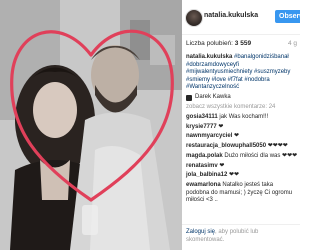 The image size is (320, 250). I want to click on comment-text: jak Was kocham!!!, so click(244, 116).